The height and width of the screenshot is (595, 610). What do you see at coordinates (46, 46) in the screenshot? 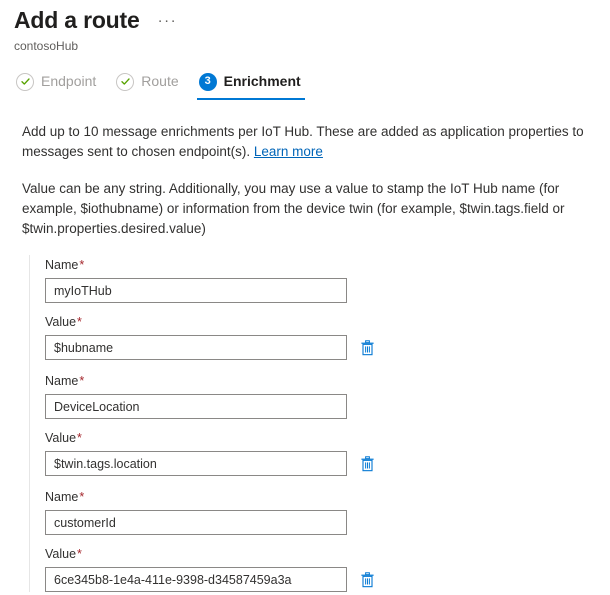
I see `page-subtitle: contosoHub` at bounding box center [46, 46].